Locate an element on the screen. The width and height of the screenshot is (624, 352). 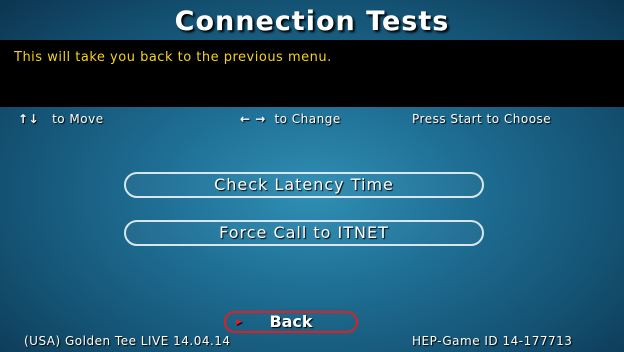
change-hint: ← → to Change is located at coordinates (290, 119).